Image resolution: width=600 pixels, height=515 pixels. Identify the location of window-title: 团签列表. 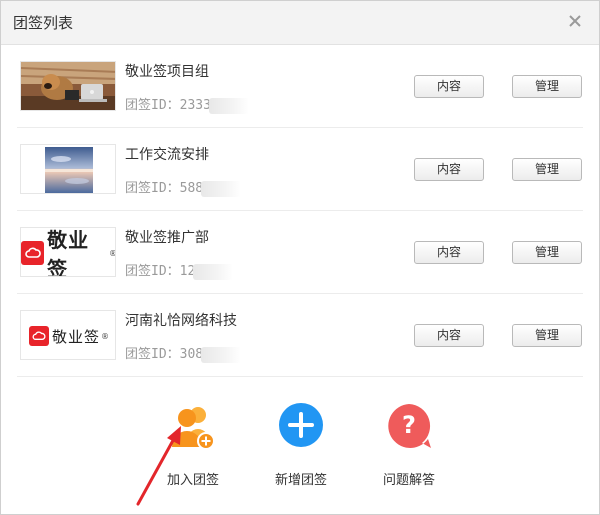
(43, 23).